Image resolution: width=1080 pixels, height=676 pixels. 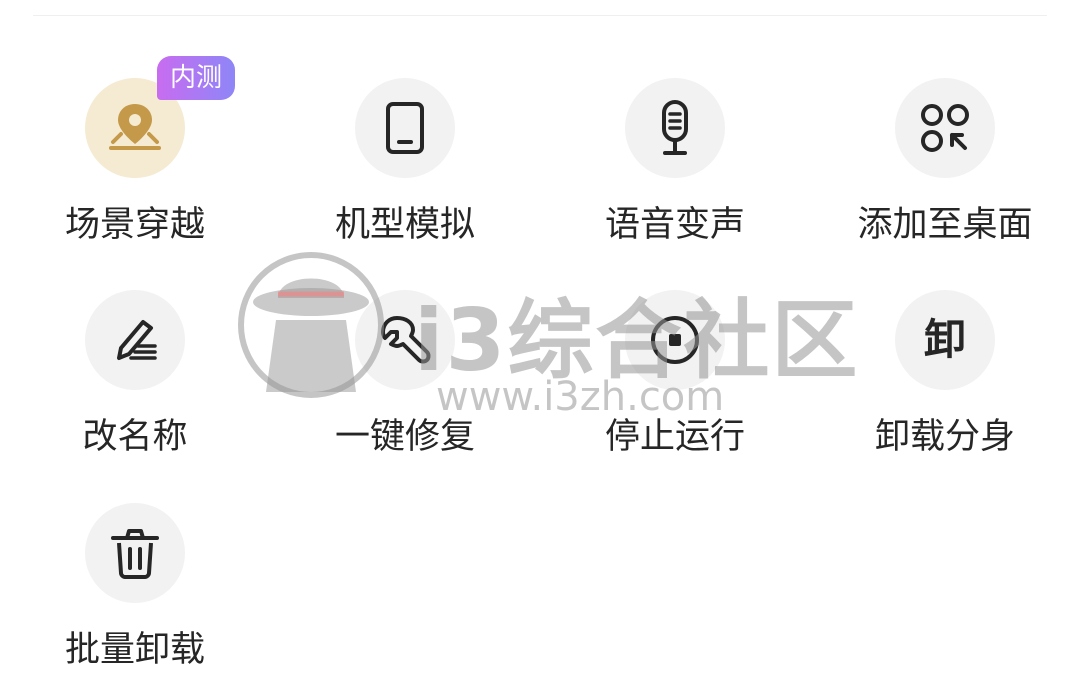 I want to click on microphone-icon, so click(x=675, y=127).